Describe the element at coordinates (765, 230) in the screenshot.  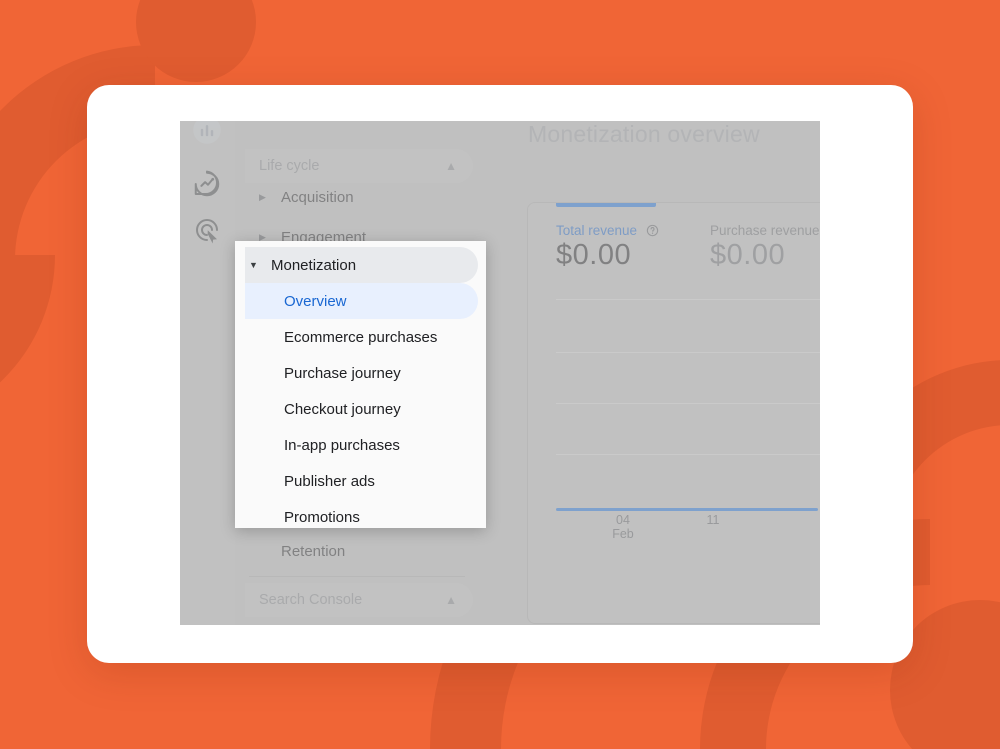
I see `metric-label: Purchase revenue` at that location.